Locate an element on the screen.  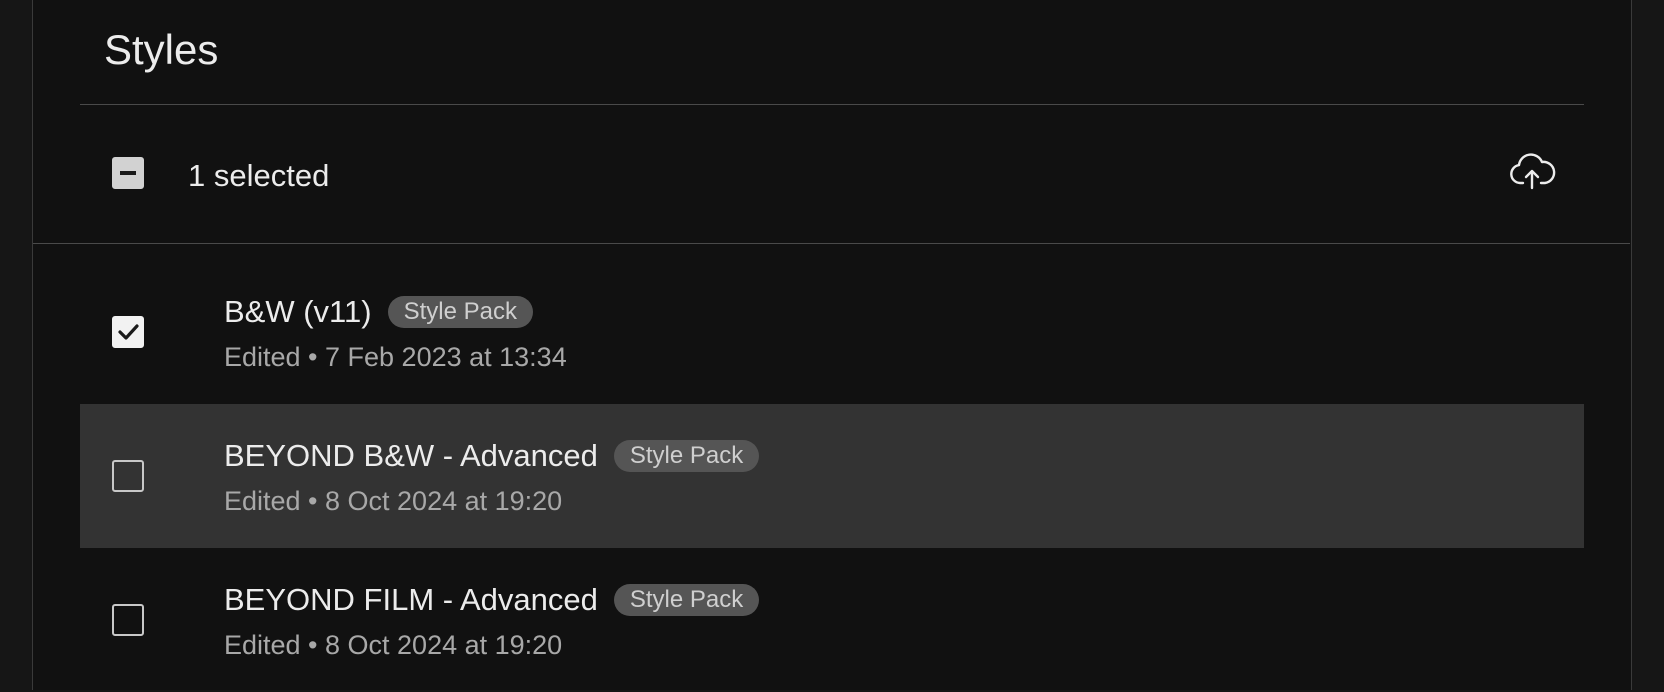
edited-date: Edited • 7 Feb 2023 at 13:34 is located at coordinates (395, 357).